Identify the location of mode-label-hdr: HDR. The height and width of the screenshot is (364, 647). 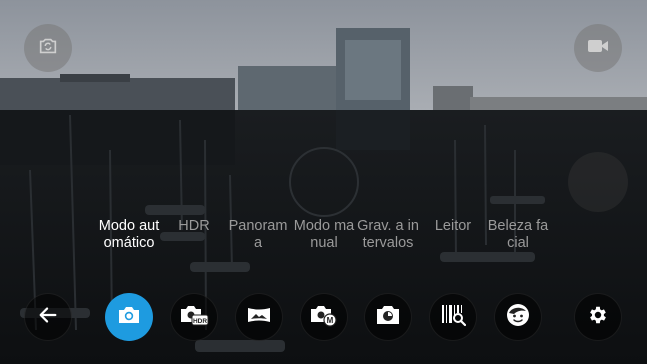
(194, 226).